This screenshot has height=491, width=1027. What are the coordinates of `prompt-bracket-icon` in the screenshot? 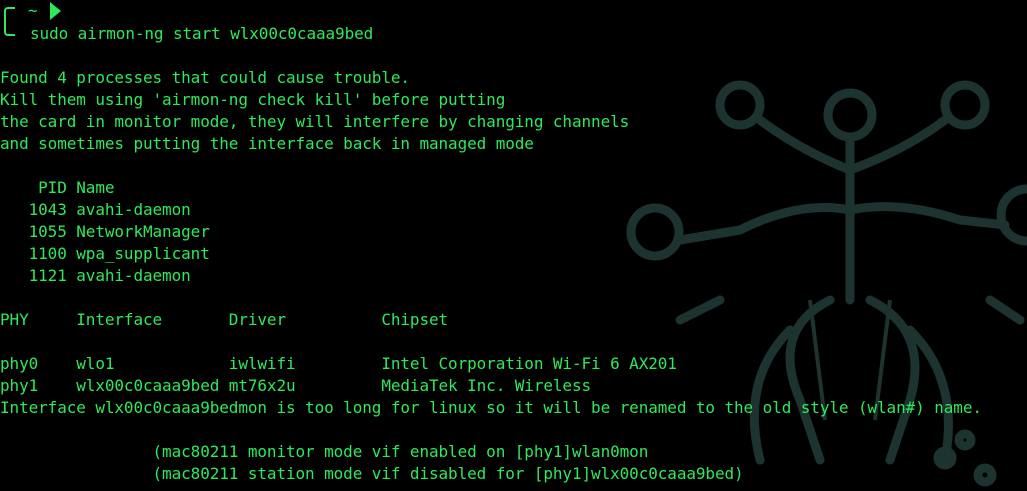 It's located at (9, 21).